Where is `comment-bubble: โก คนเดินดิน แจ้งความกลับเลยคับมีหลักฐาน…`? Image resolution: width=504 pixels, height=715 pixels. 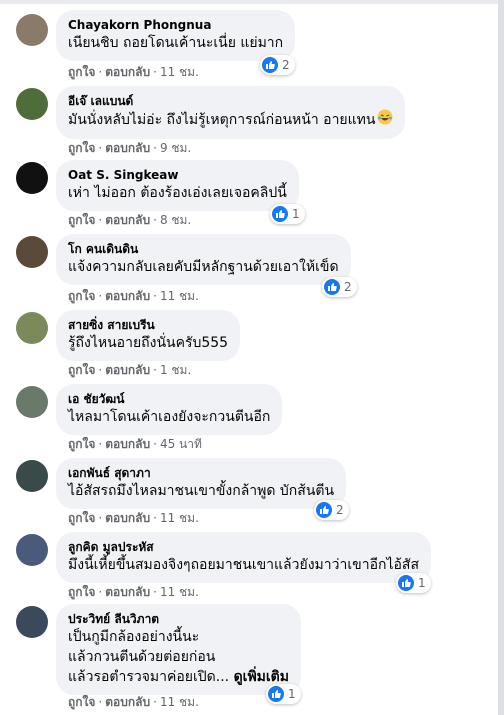
comment-bubble: โก คนเดินดิน แจ้งความกลับเลยคับมีหลักฐาน… is located at coordinates (203, 259).